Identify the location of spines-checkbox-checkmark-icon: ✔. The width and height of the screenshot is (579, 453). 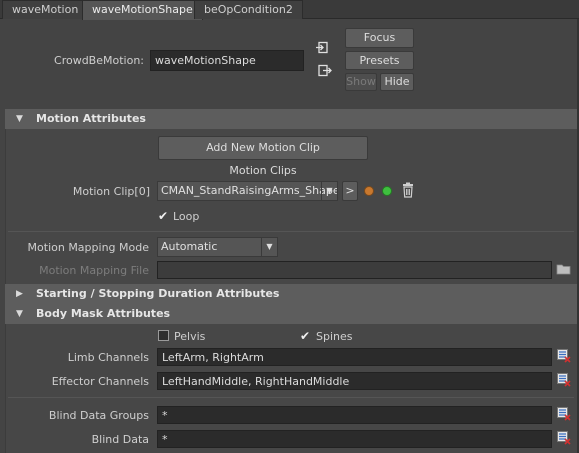
(305, 336).